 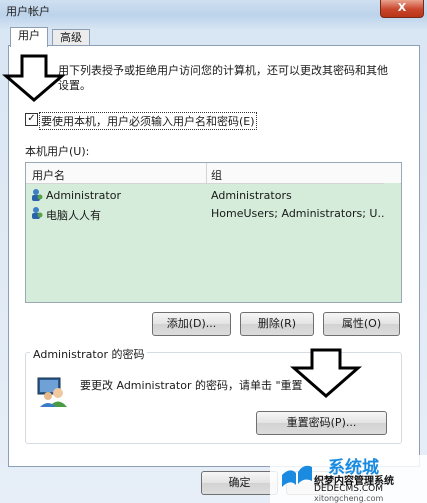 I want to click on list-header: 用户名 组, so click(x=213, y=173).